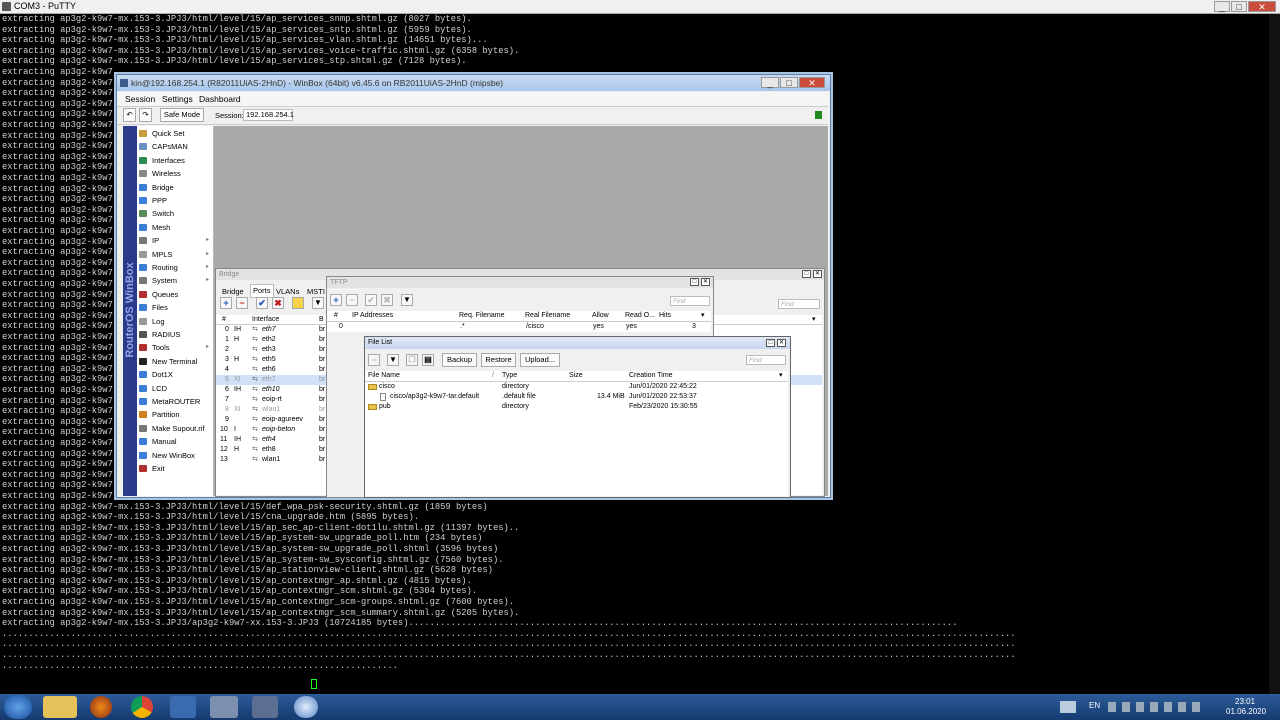  Describe the element at coordinates (336, 315) in the screenshot. I see `tftp-col-number: #` at that location.